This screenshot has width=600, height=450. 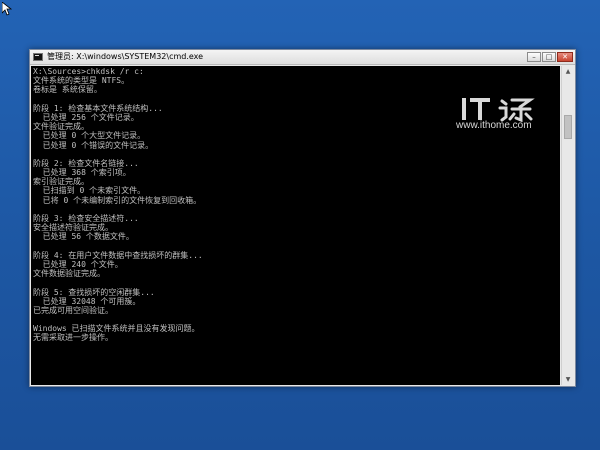 I want to click on console-line: 已处理 240 个文件。, so click(x=78, y=264).